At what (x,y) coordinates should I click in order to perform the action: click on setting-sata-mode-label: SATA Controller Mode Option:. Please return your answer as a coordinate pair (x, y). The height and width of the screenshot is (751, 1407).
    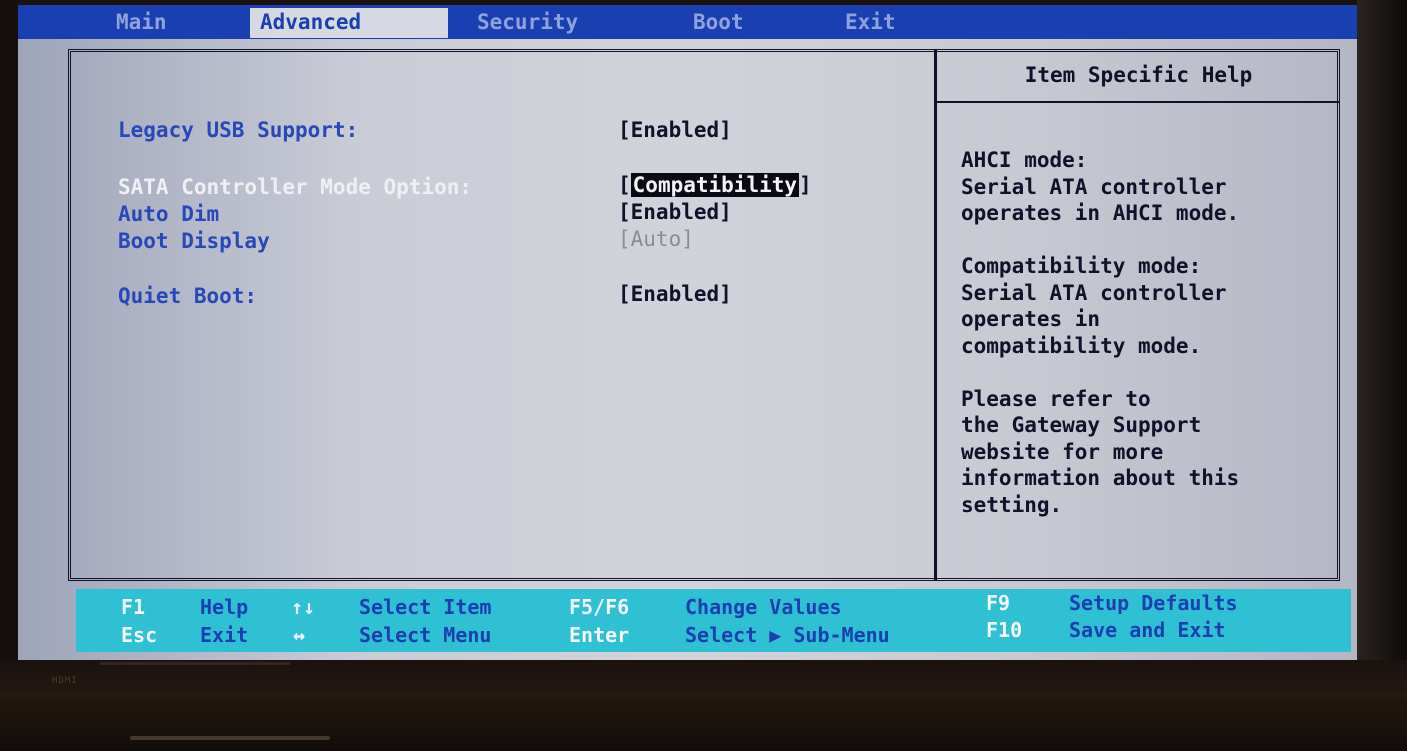
    Looking at the image, I should click on (295, 187).